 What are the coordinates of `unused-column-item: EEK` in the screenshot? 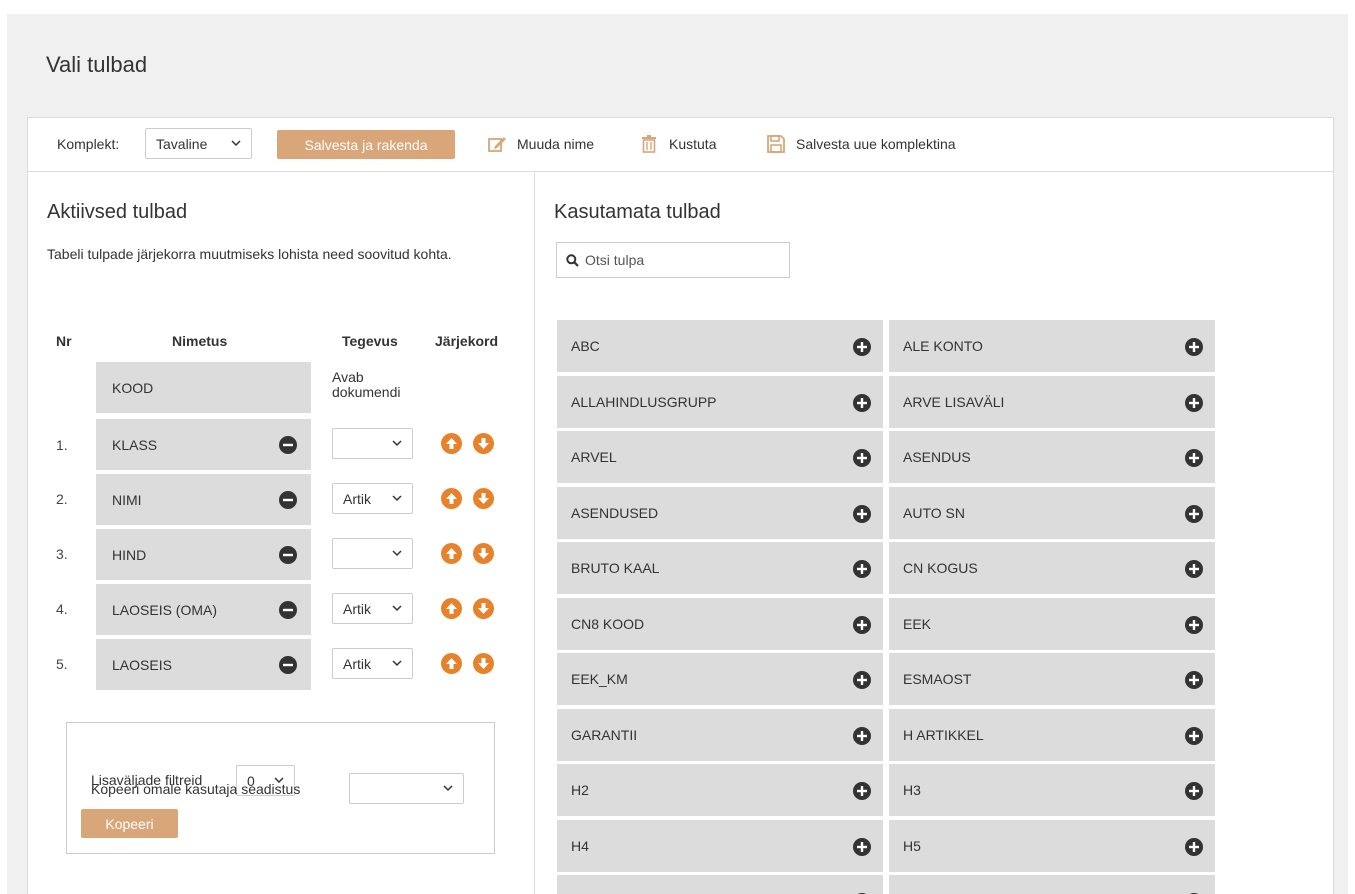 It's located at (1052, 624).